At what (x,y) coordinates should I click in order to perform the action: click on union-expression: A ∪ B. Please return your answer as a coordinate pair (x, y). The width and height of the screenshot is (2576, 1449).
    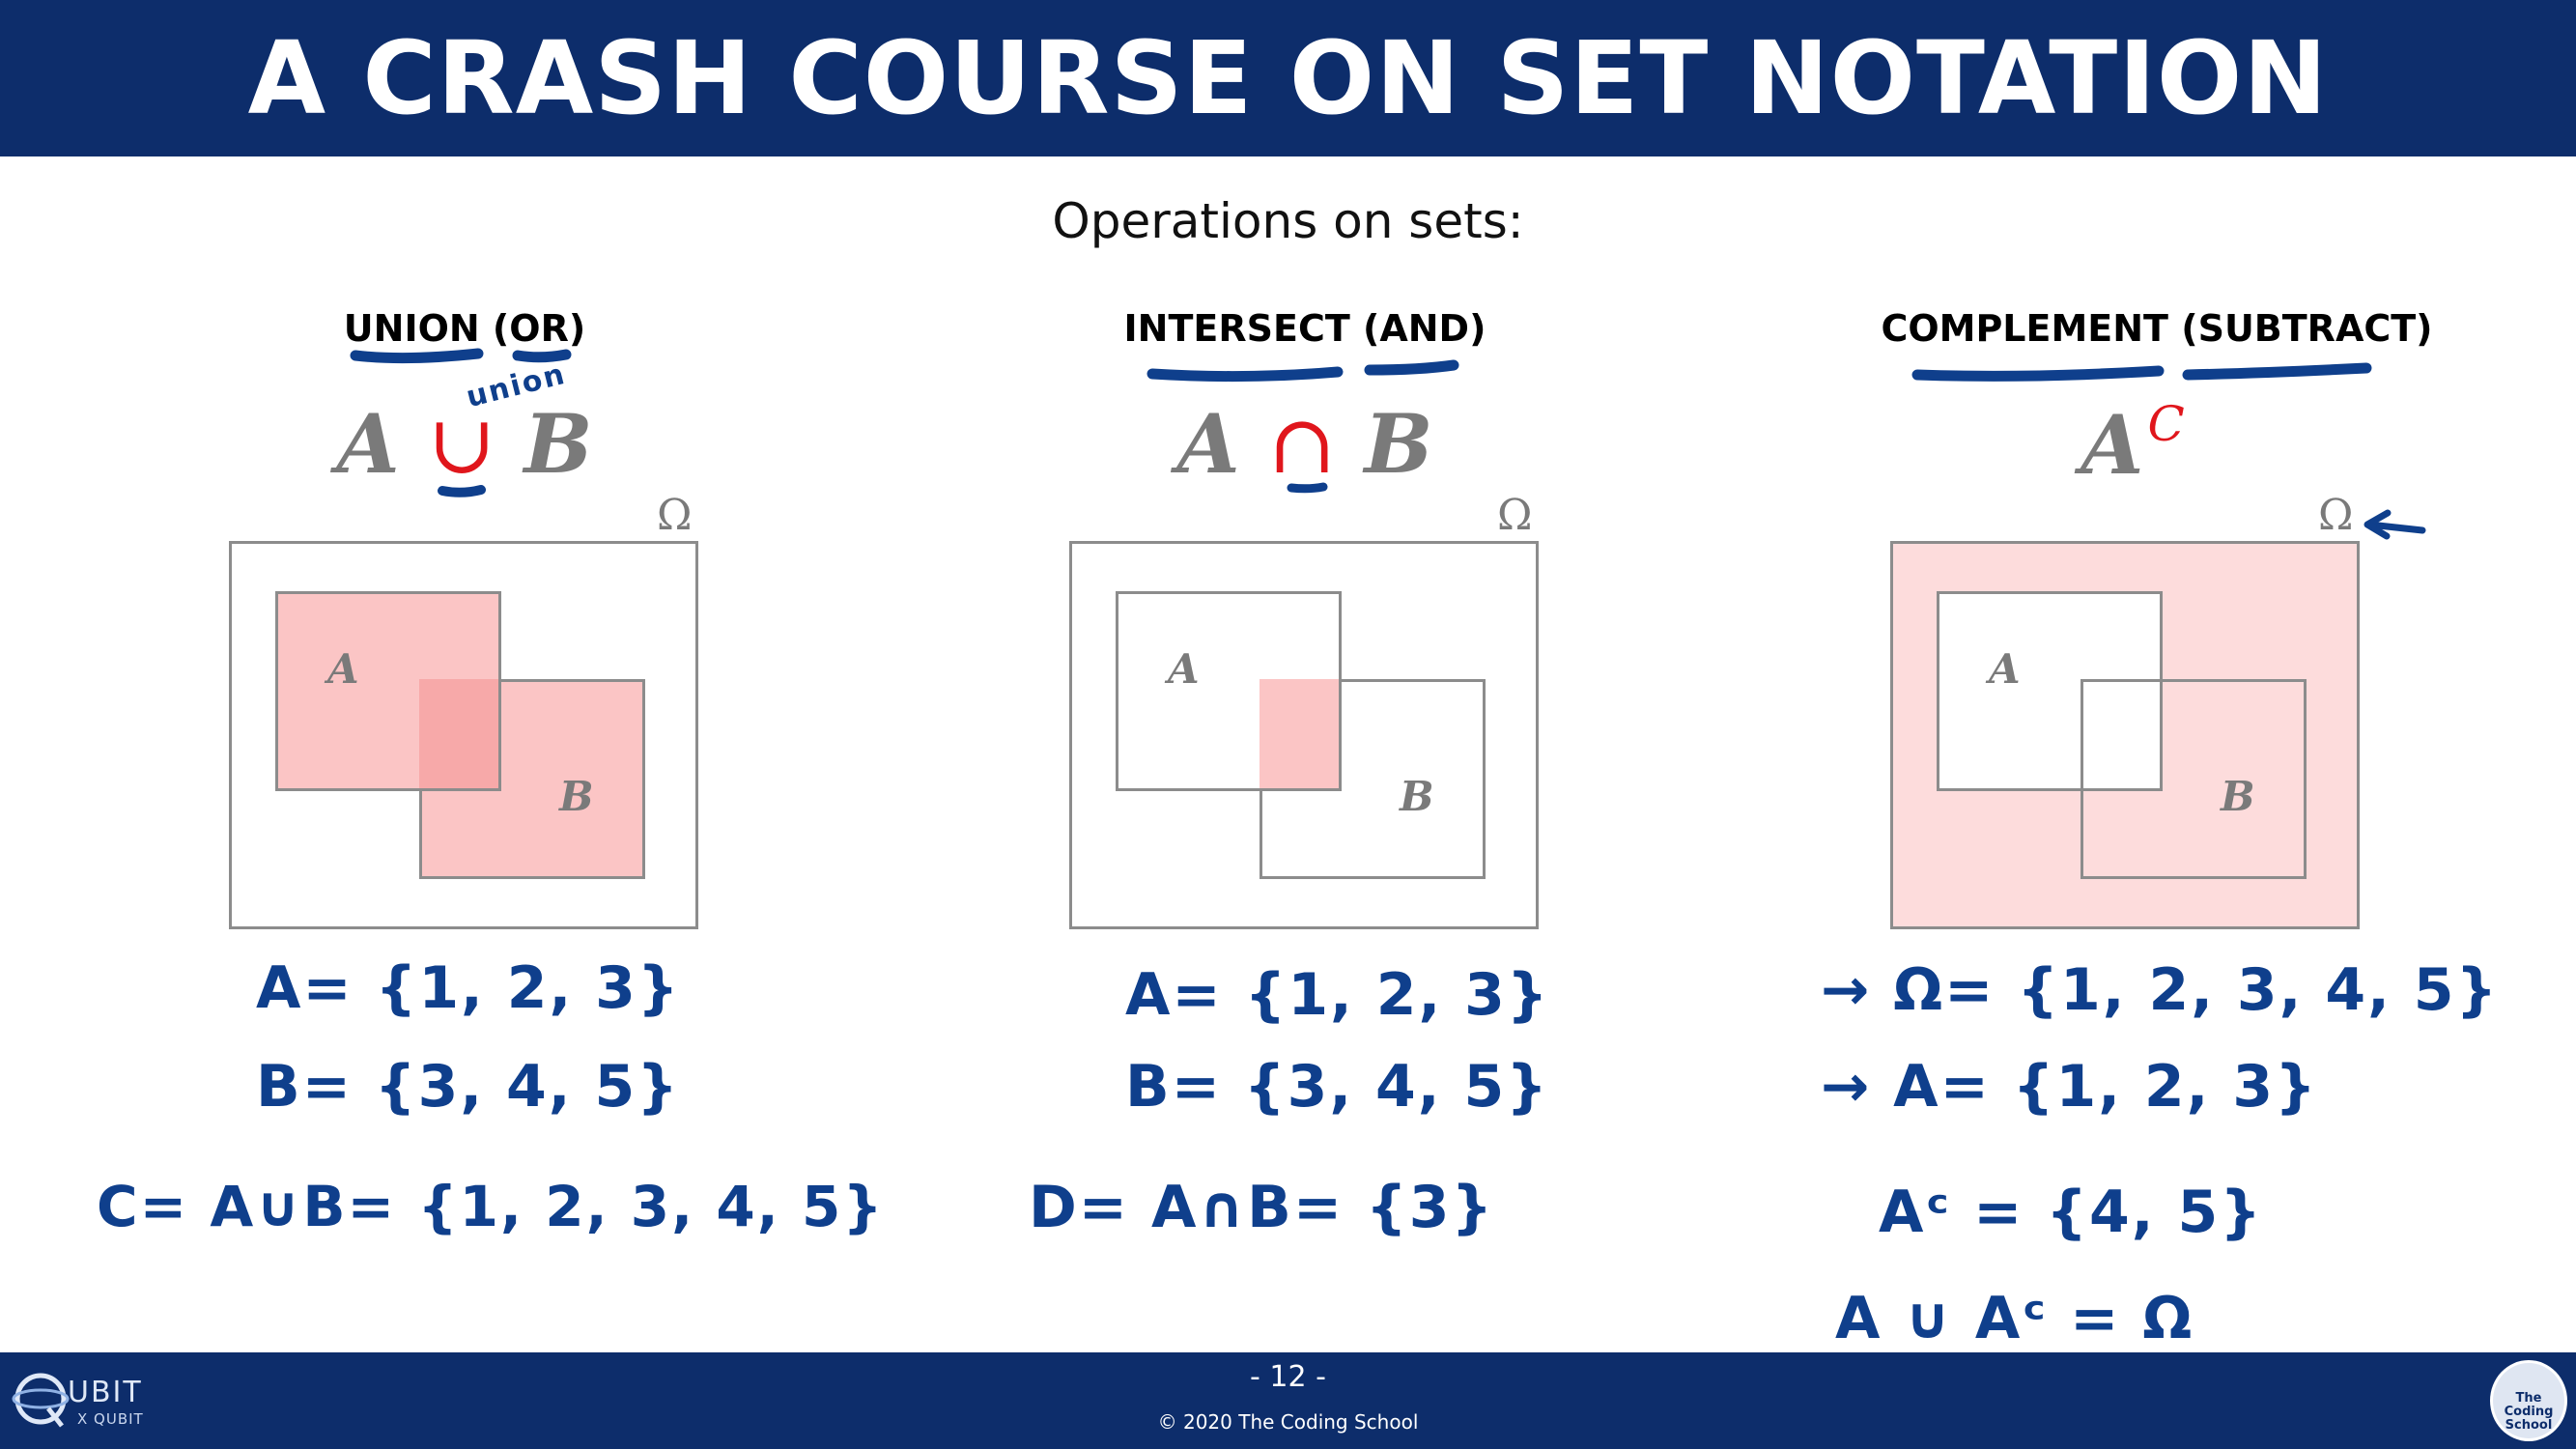
    Looking at the image, I should click on (464, 444).